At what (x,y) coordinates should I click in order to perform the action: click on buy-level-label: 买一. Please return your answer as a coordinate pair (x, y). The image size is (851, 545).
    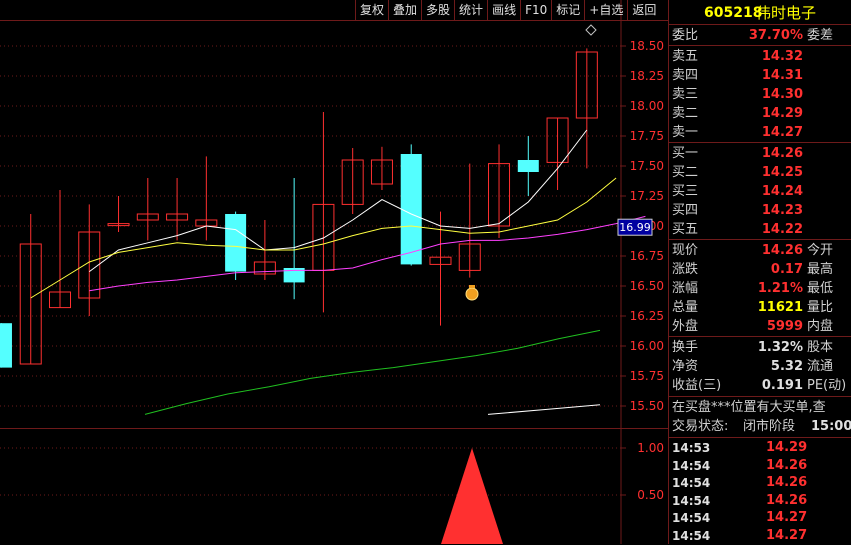
    Looking at the image, I should click on (685, 153).